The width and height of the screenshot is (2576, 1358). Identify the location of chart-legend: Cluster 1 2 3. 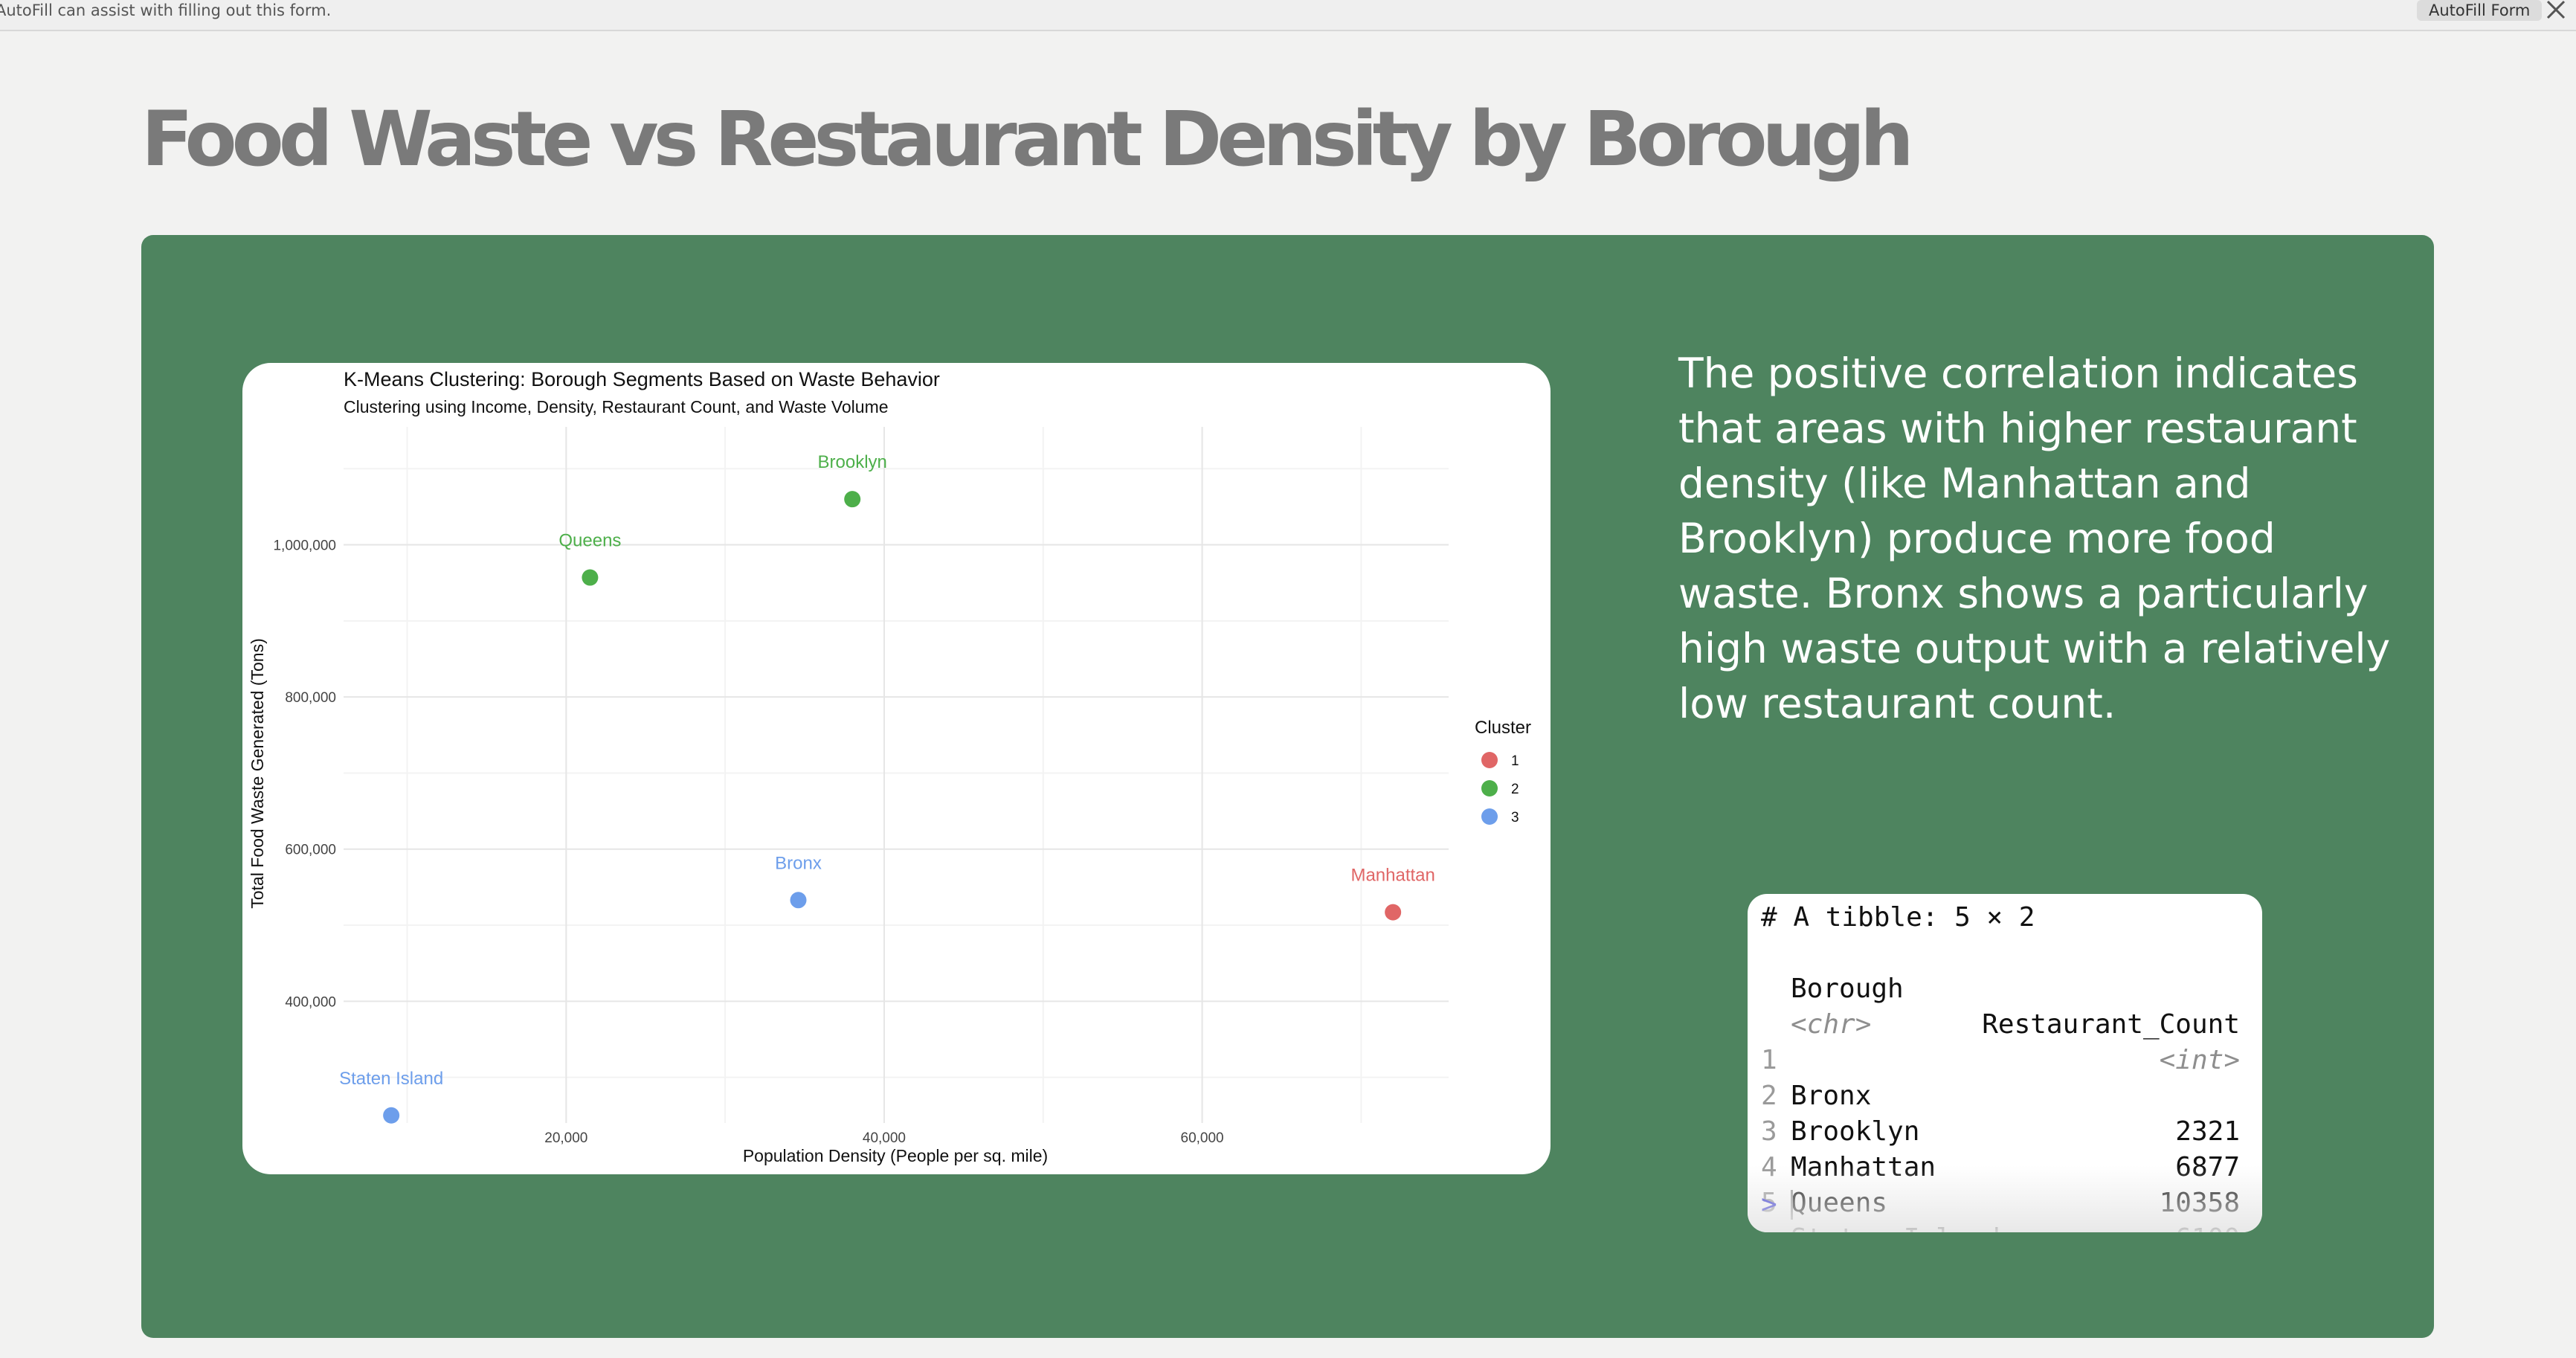
(1503, 772).